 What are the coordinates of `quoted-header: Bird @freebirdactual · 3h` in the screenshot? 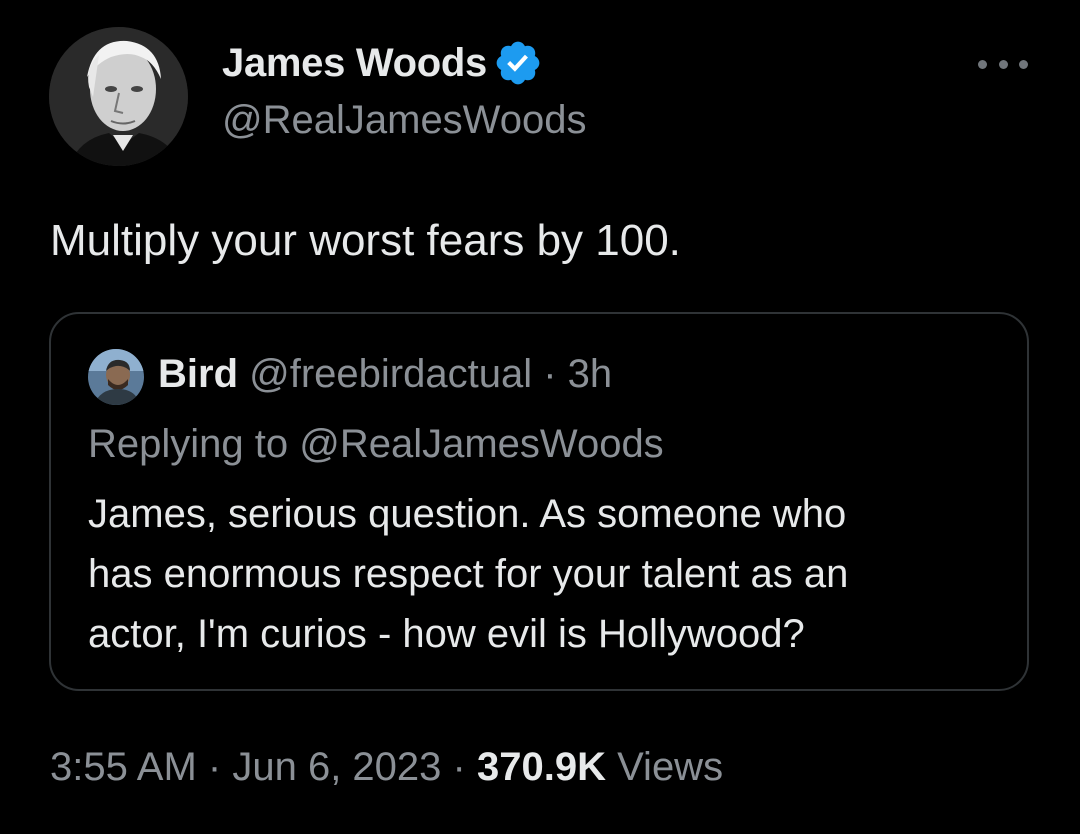 It's located at (385, 374).